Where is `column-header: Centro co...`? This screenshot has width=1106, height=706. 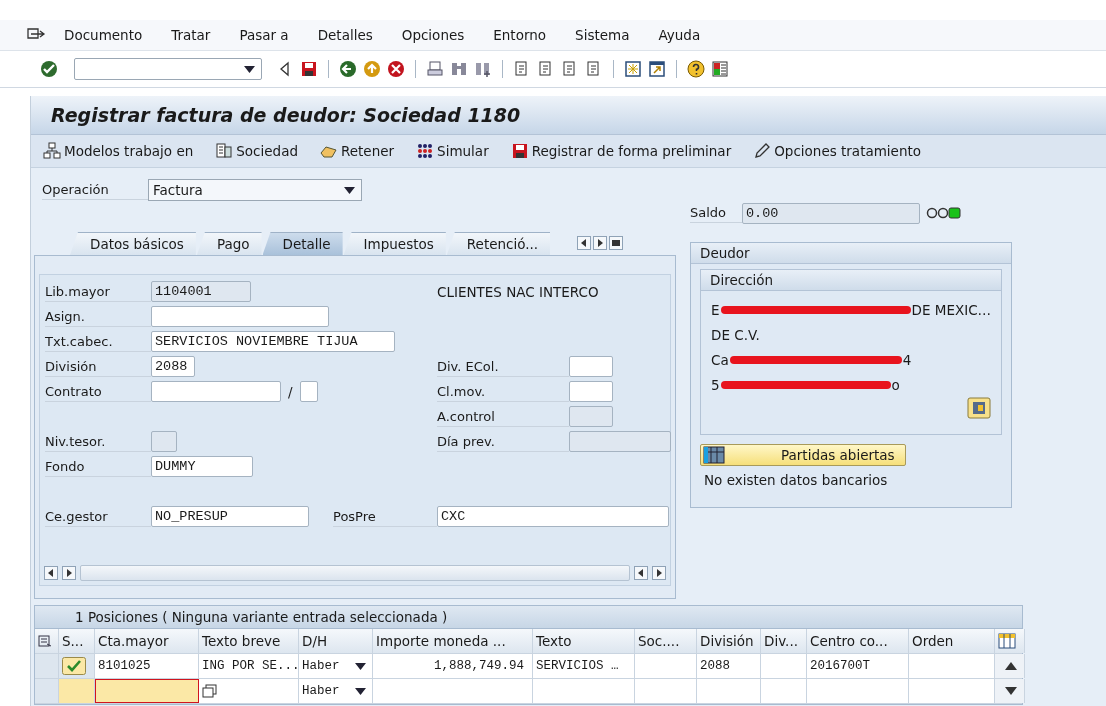
column-header: Centro co... is located at coordinates (858, 641).